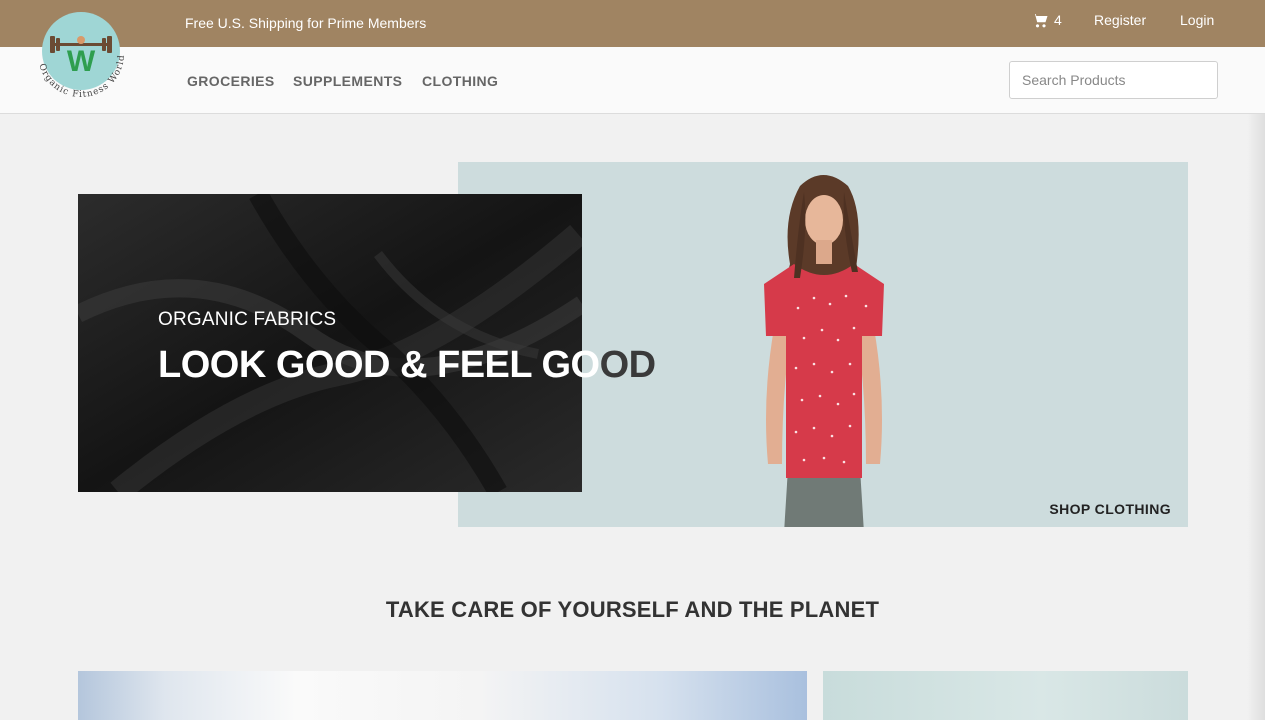 The image size is (1265, 720). I want to click on nav-supplements: SUPPLEMENTS, so click(347, 81).